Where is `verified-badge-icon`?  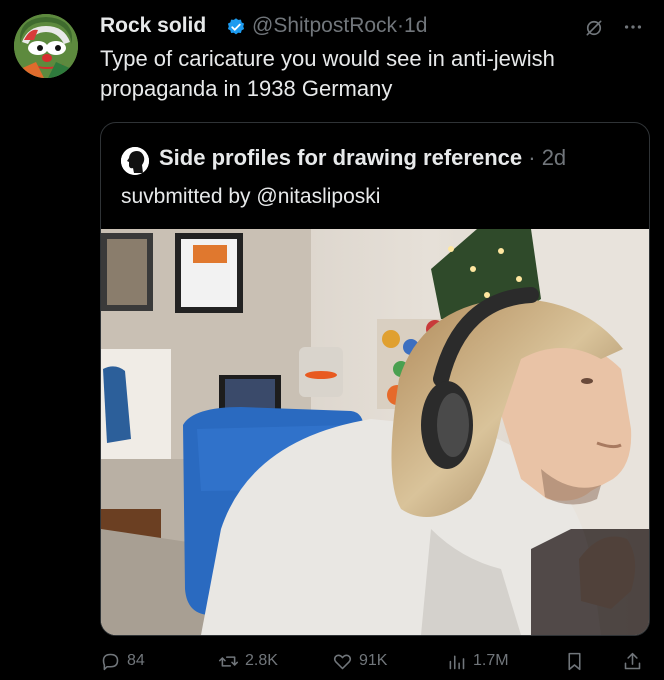
verified-badge-icon is located at coordinates (236, 26).